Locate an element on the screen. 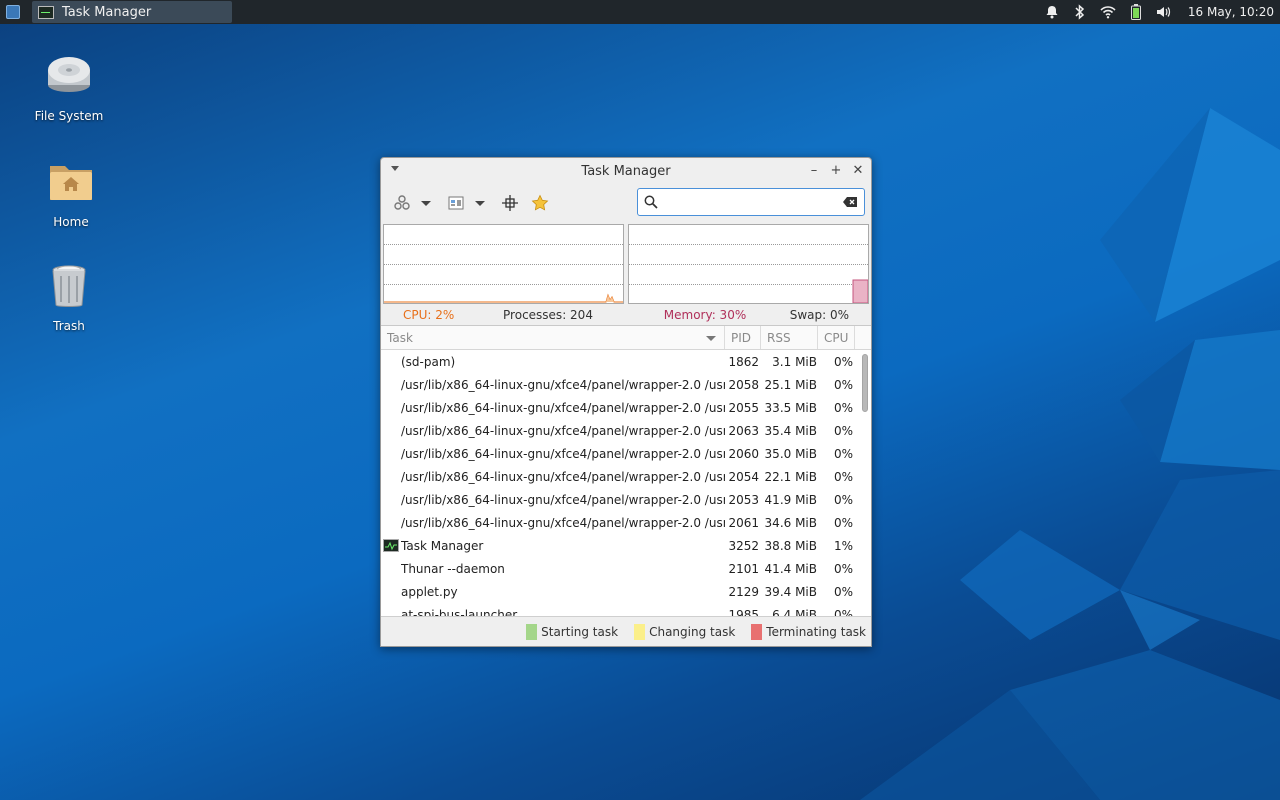  desktop-icon-label: Home is located at coordinates (71, 222).